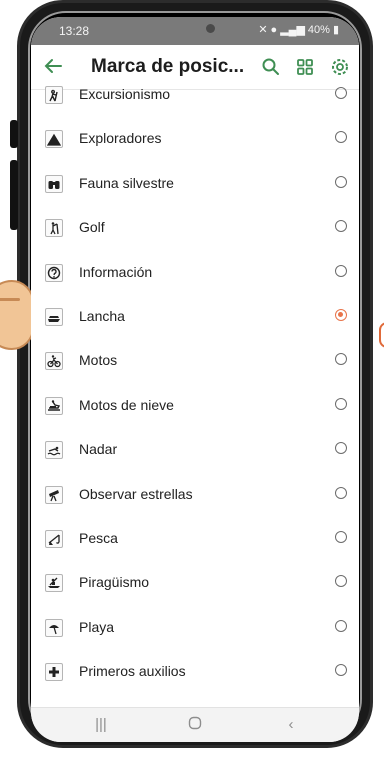 The width and height of the screenshot is (384, 759). What do you see at coordinates (54, 361) in the screenshot?
I see `motorbike-icon` at bounding box center [54, 361].